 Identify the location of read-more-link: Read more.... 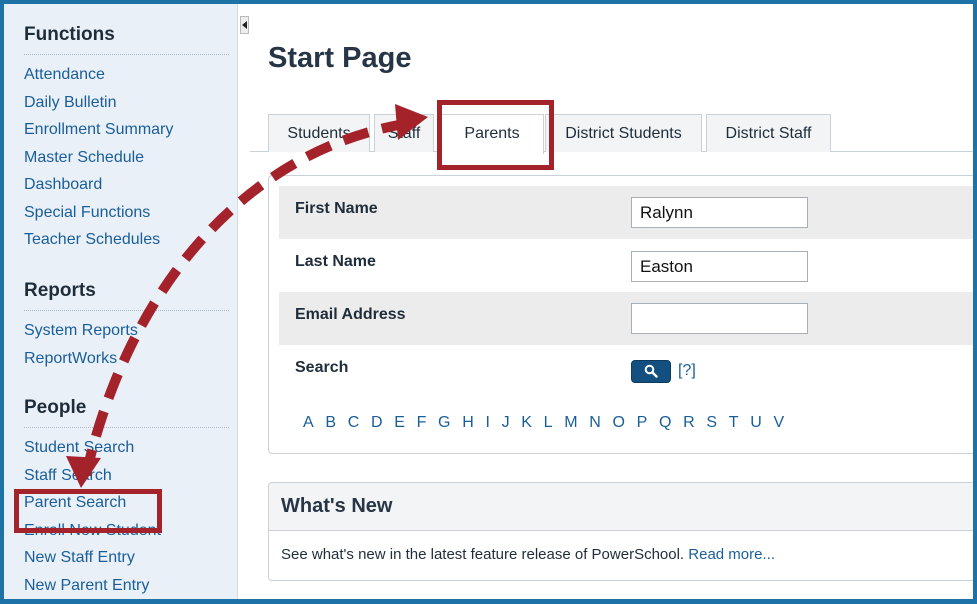
(731, 554).